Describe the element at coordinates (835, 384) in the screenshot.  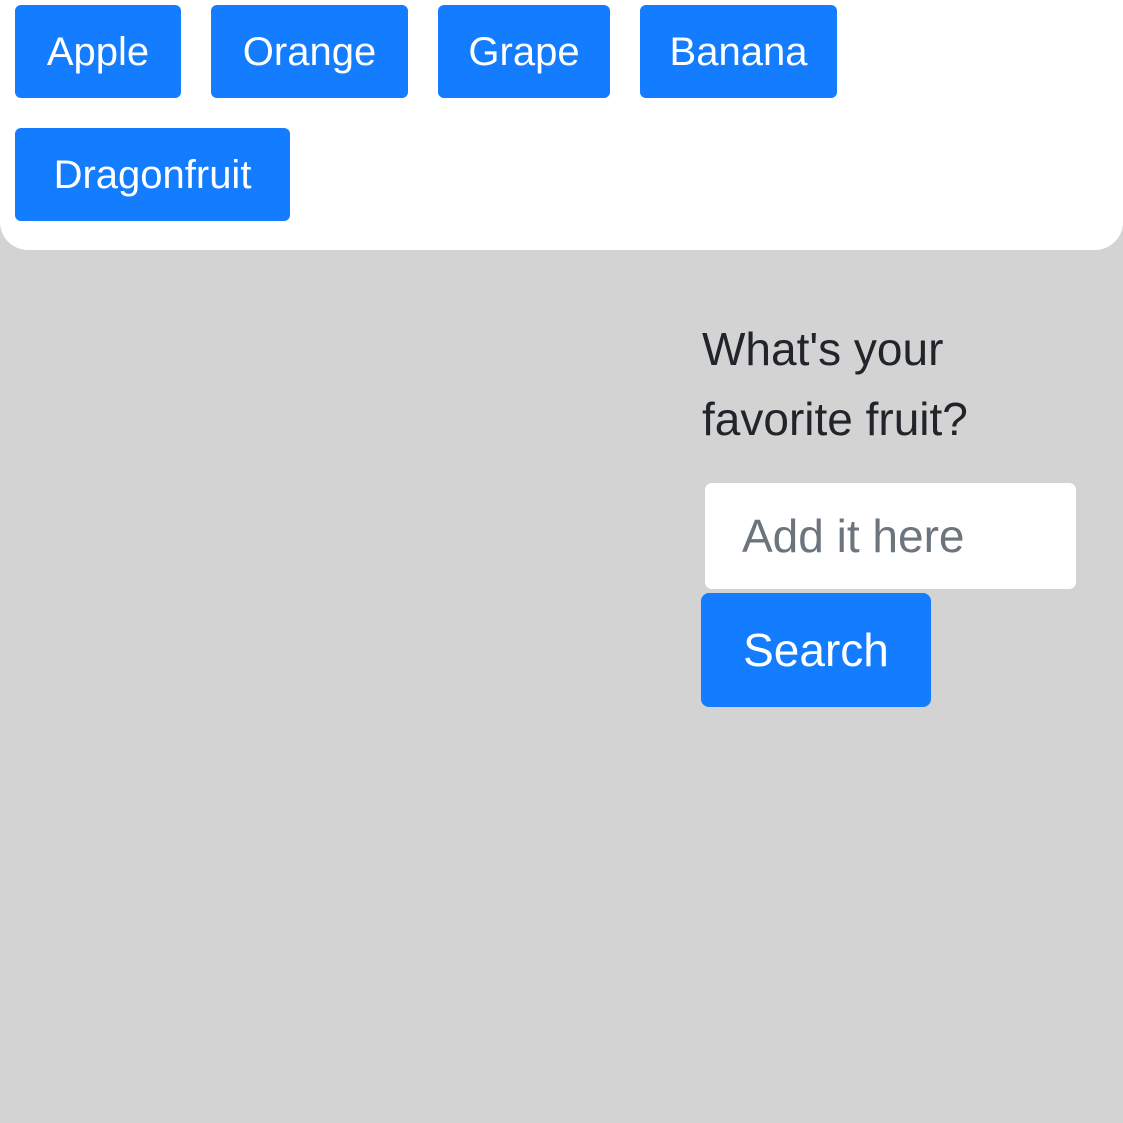
I see `favorite-fruit-question: What's your favorite fruit?` at that location.